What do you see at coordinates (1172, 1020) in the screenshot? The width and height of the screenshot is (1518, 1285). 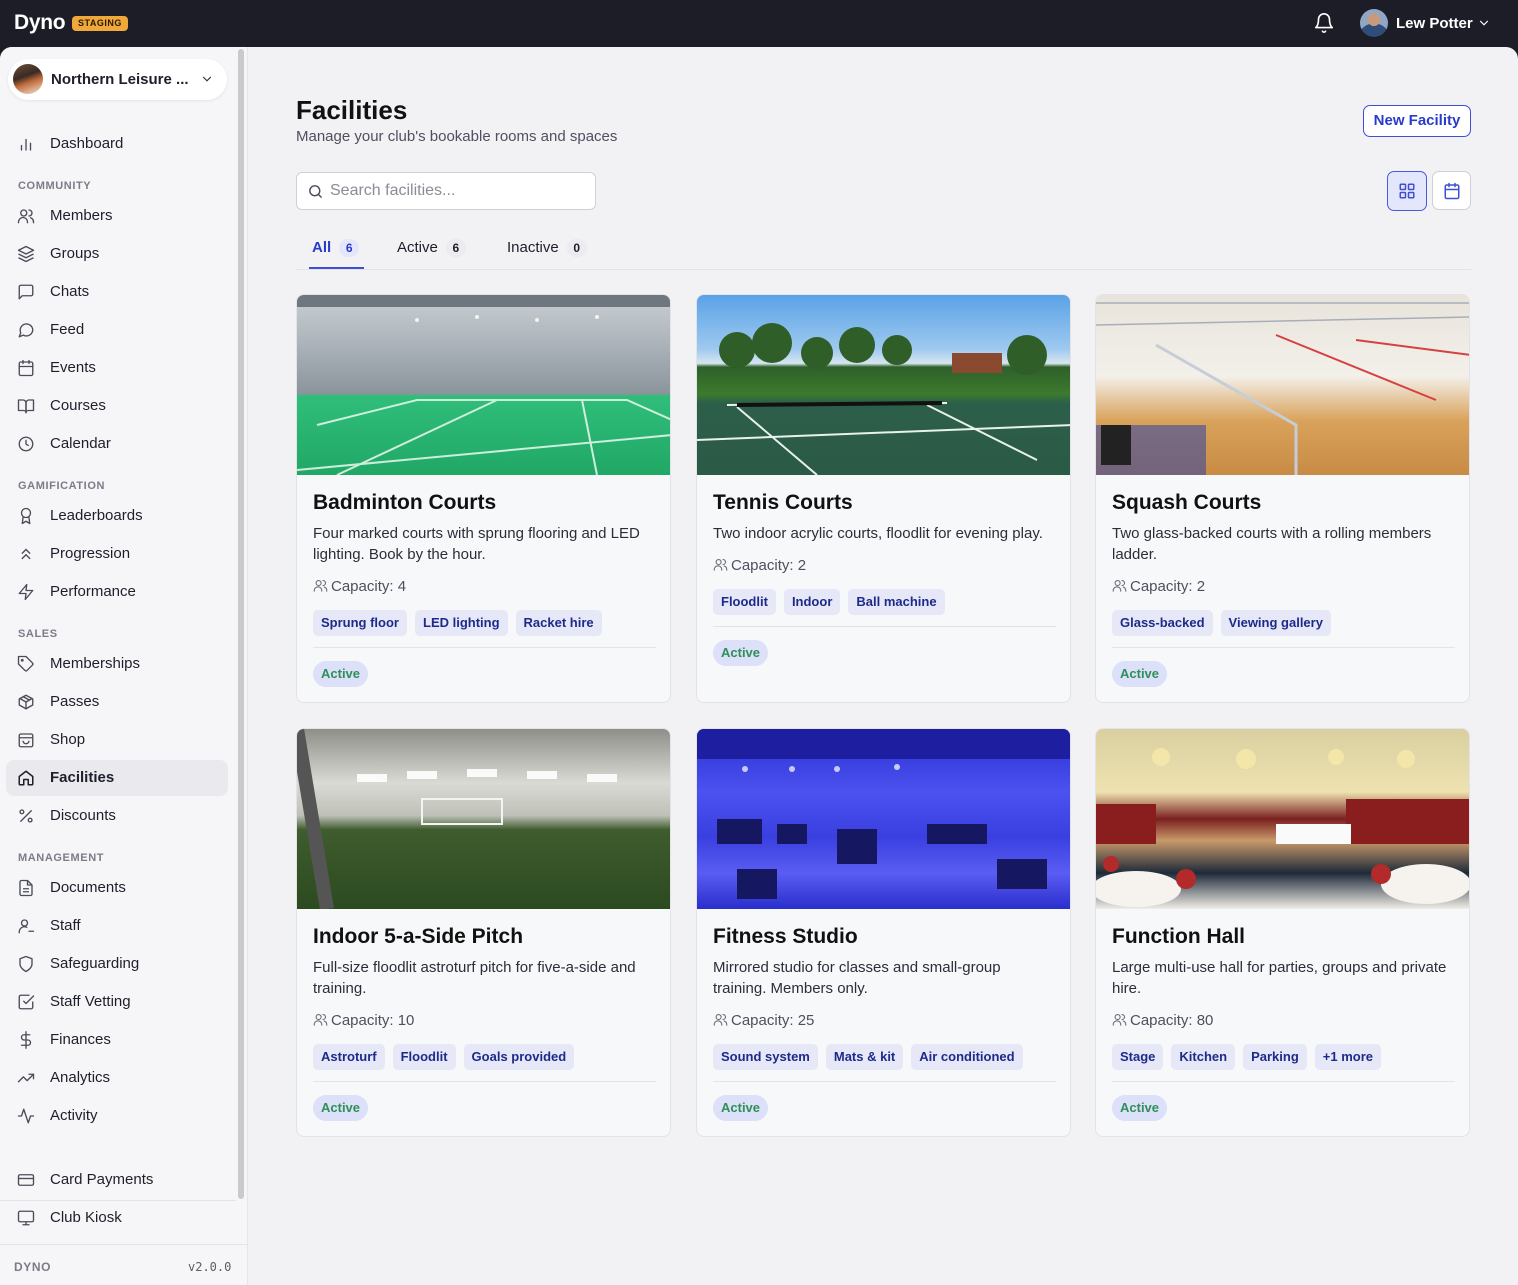 I see `capacity-text: Capacity: 80` at bounding box center [1172, 1020].